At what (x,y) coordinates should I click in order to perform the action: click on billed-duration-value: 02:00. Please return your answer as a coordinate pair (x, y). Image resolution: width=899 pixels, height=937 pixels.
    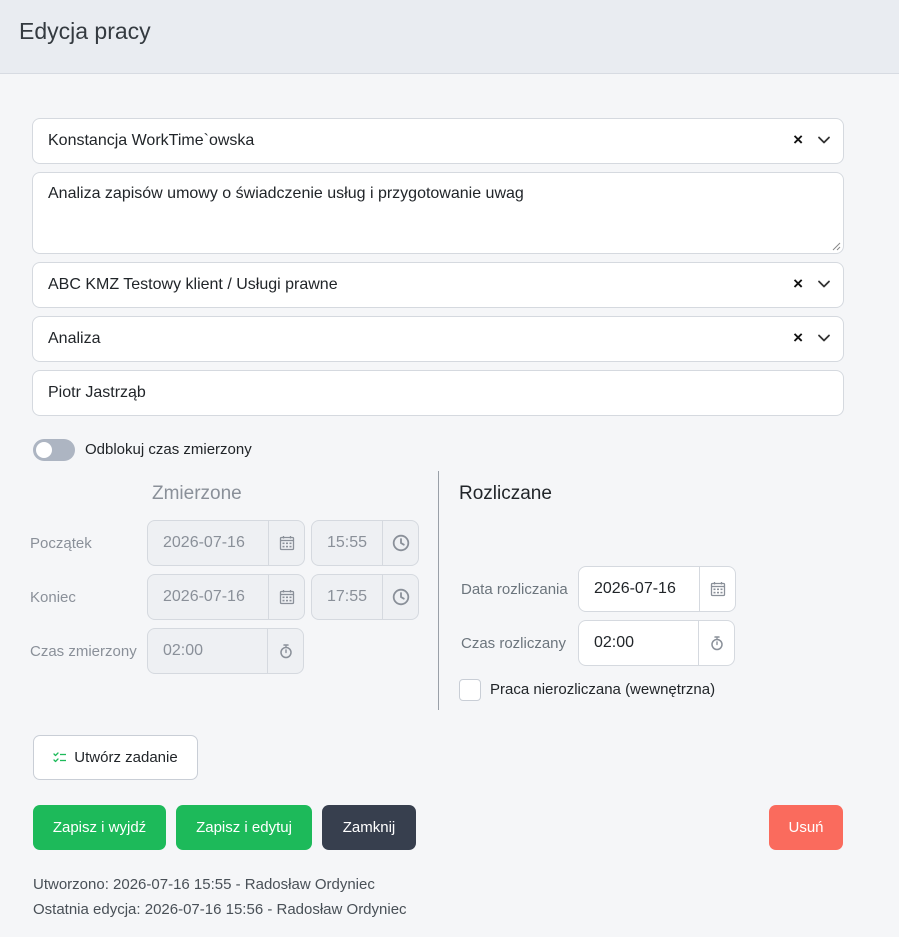
    Looking at the image, I should click on (614, 642).